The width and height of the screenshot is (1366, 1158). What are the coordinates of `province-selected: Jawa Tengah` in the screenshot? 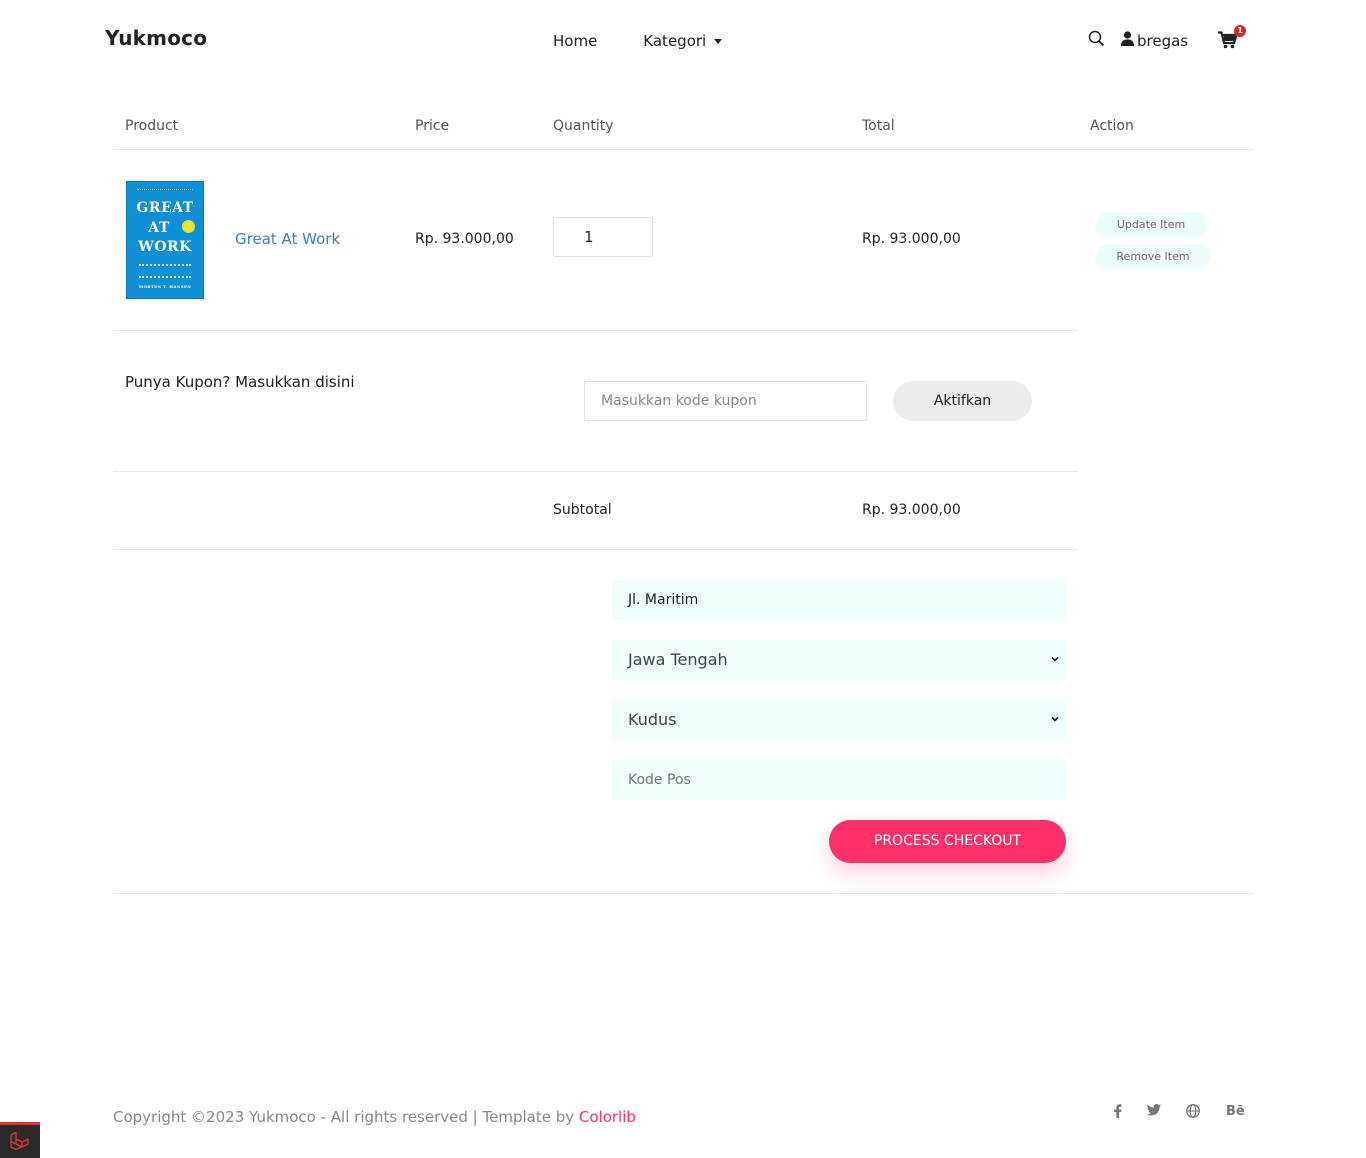 It's located at (678, 659).